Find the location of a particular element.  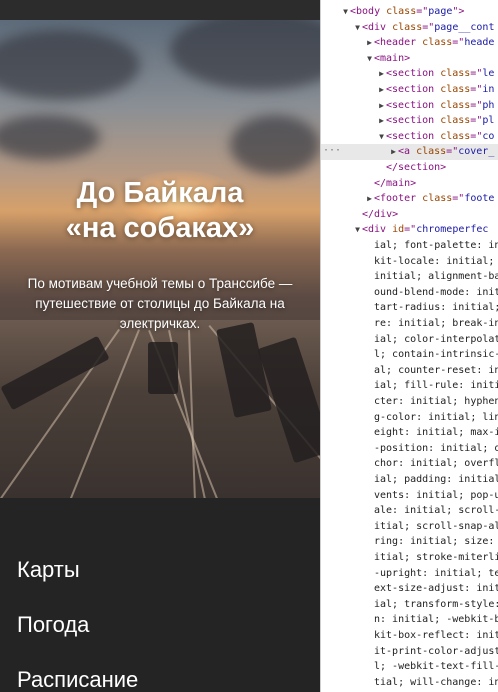

dom-tree-node: itial; stroke-miterli is located at coordinates (409, 558).